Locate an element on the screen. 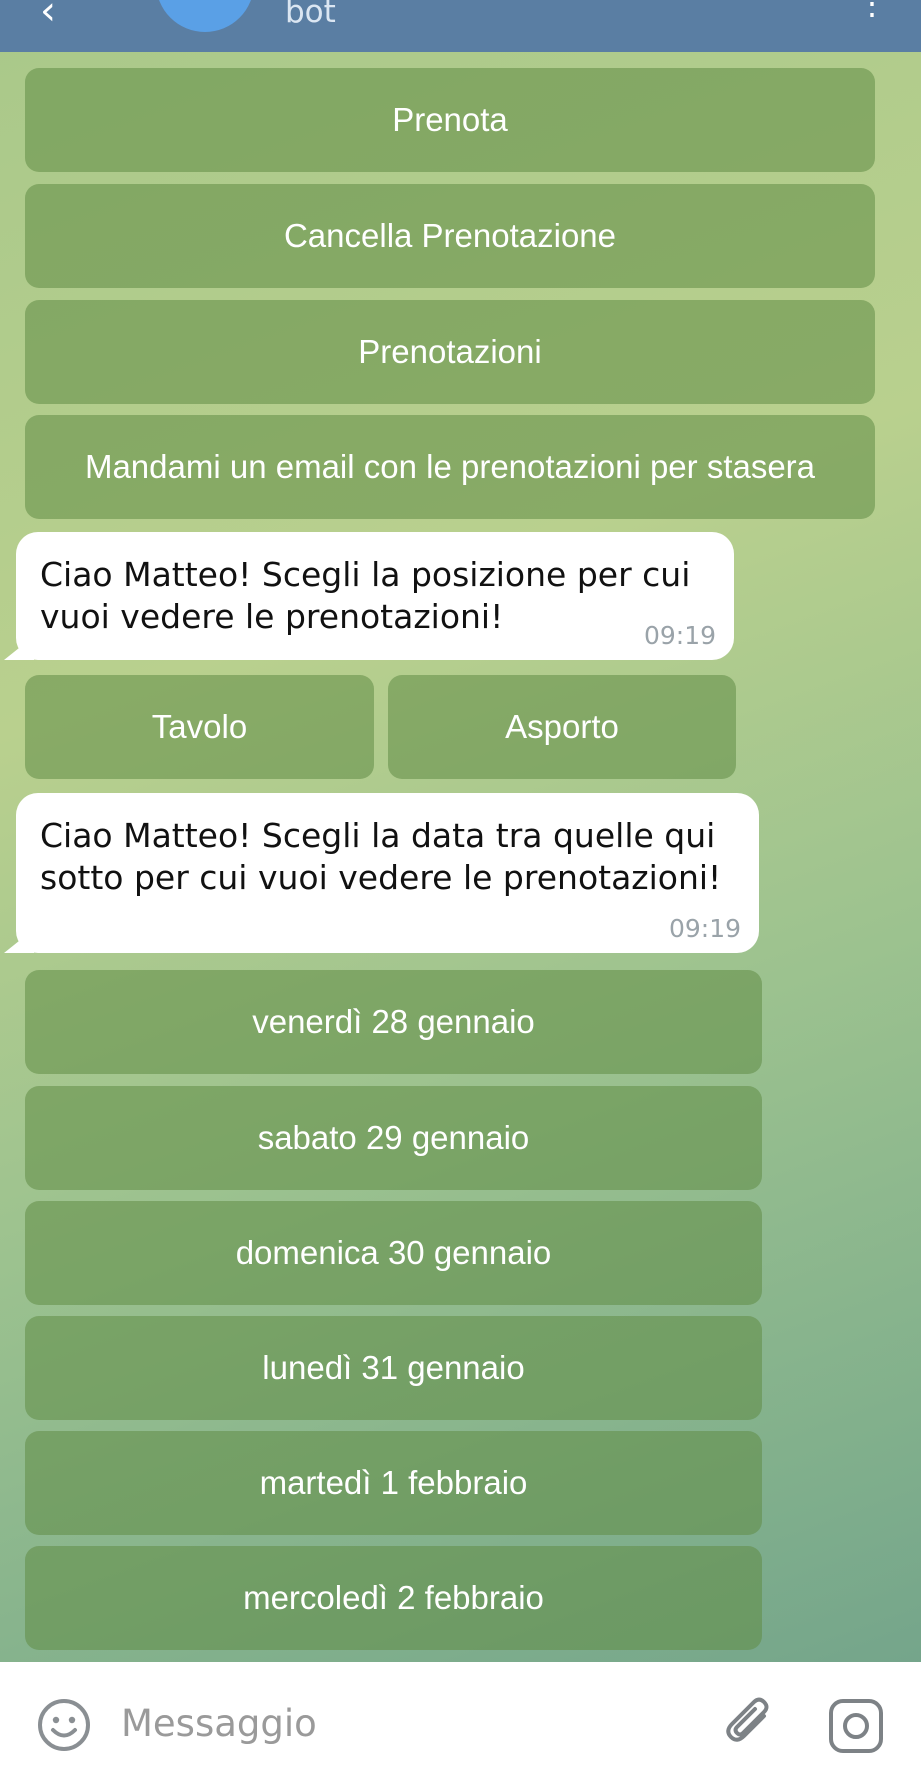  cancella-prenotazione-button: Cancella Prenotazione is located at coordinates (450, 236).